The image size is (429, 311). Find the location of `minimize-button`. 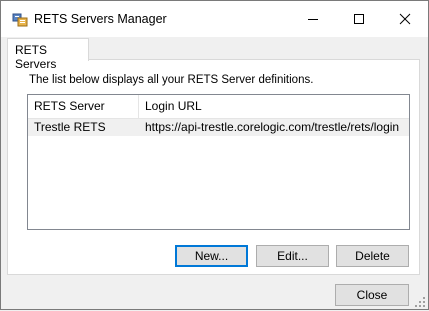

minimize-button is located at coordinates (313, 19).